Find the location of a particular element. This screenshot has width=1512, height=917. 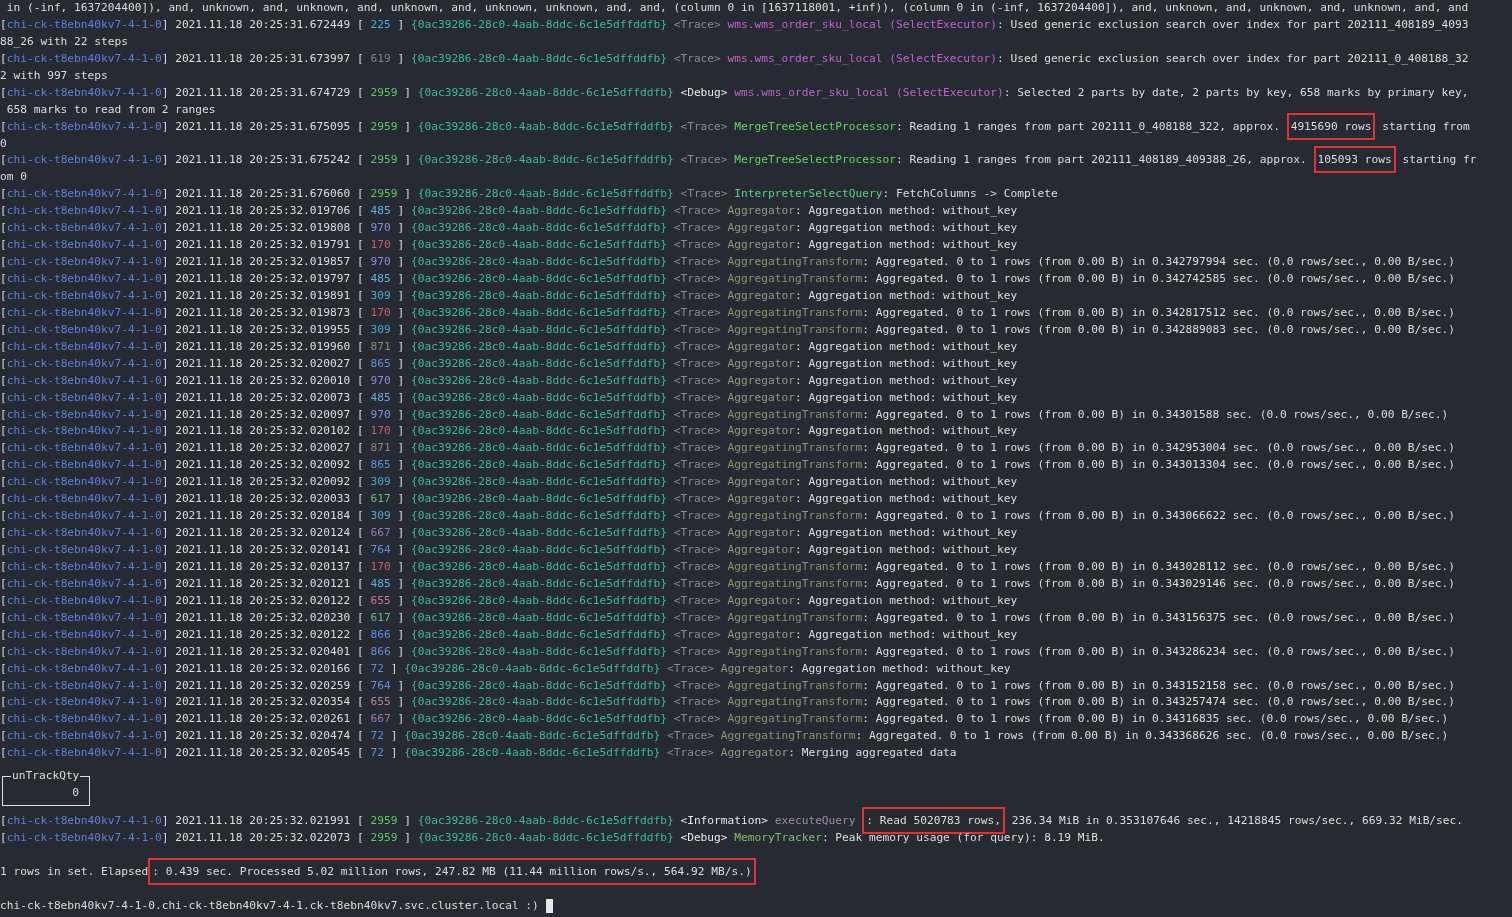

timestamp: ] 2021.11.18 20:25:32.021991 [ is located at coordinates (262, 821).